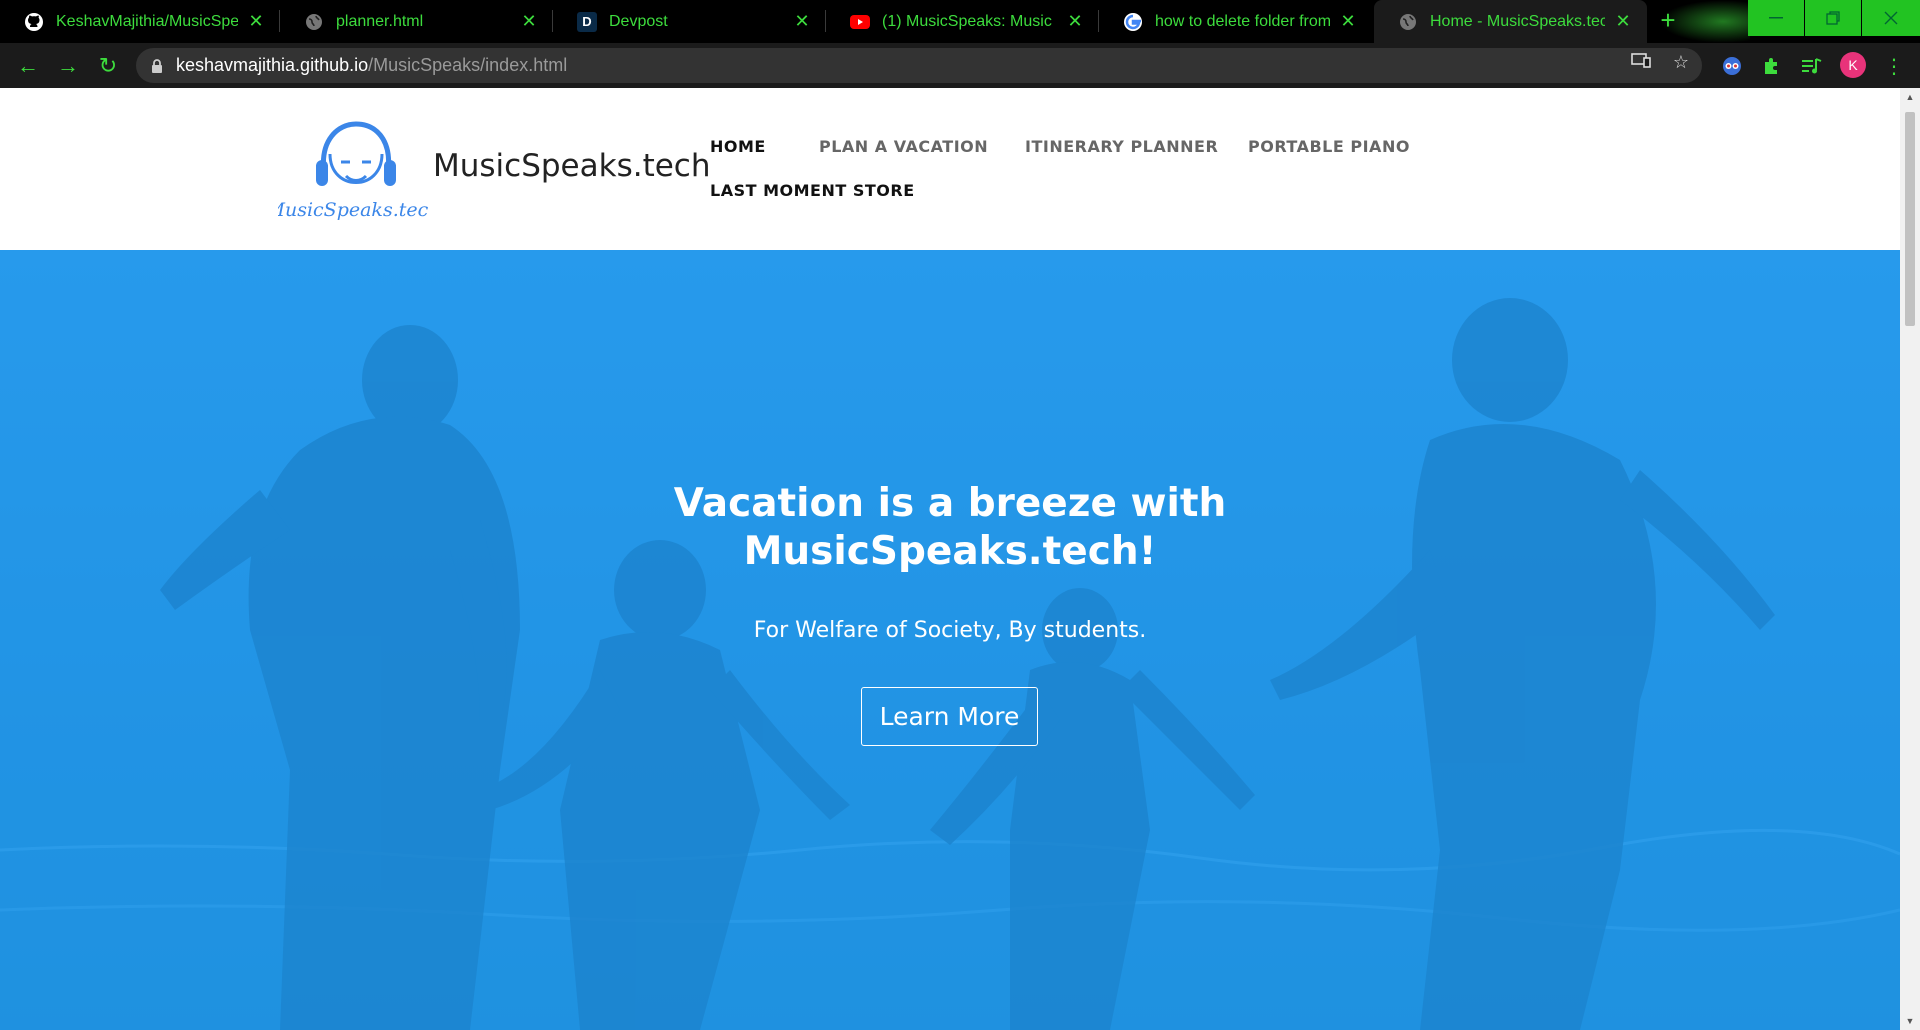 This screenshot has height=1030, width=1920. Describe the element at coordinates (1853, 65) in the screenshot. I see `profile-avatar: K` at that location.